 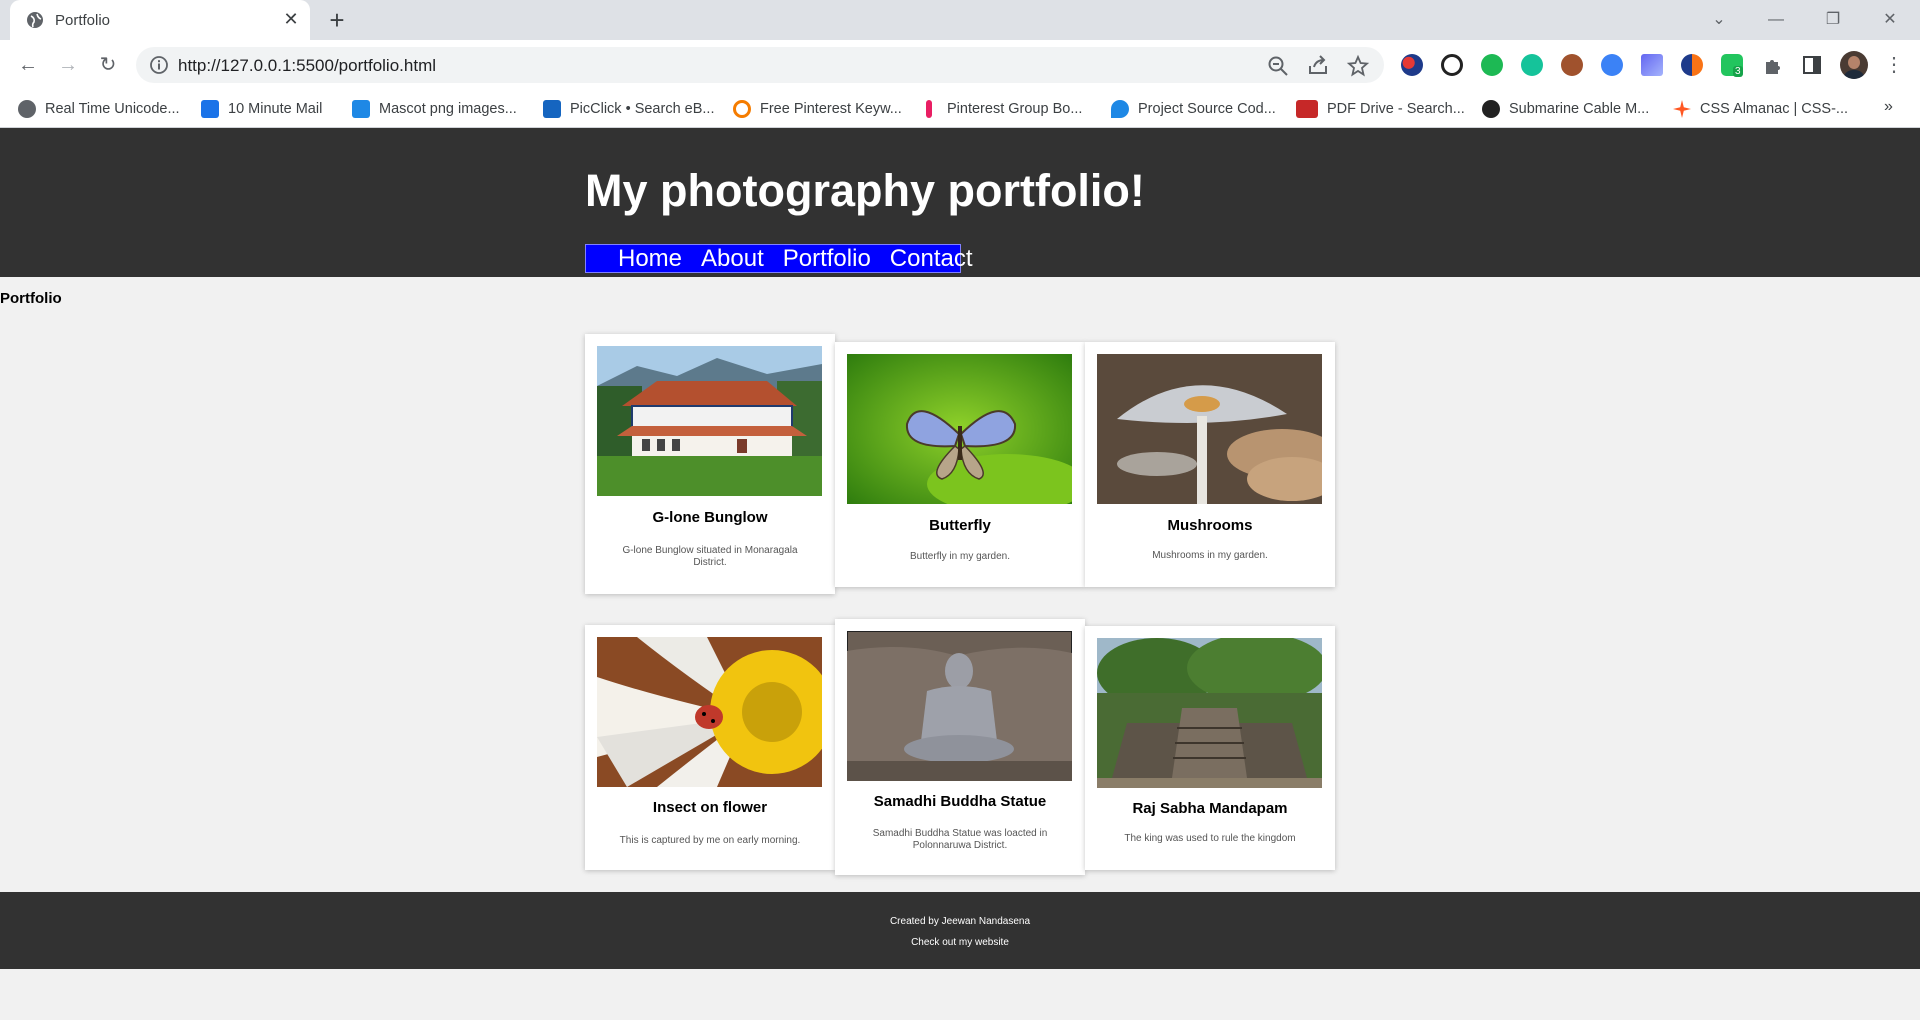 What do you see at coordinates (1773, 65) in the screenshot?
I see `puzzle-icon` at bounding box center [1773, 65].